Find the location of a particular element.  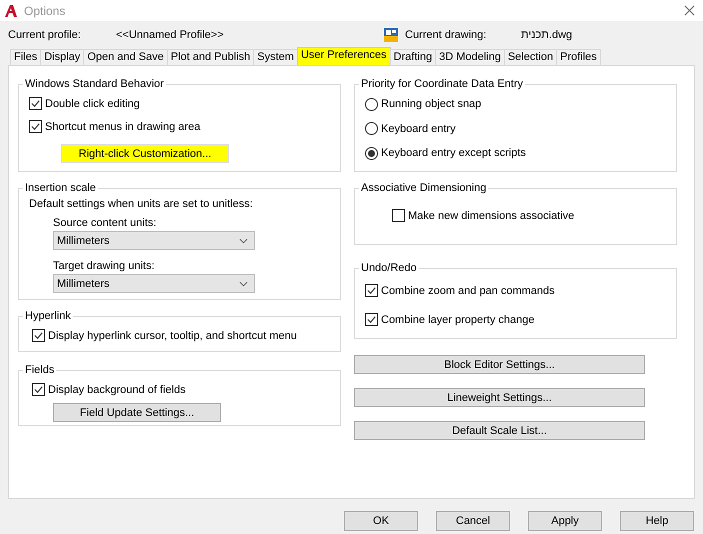

tab: Open and Save is located at coordinates (125, 57).